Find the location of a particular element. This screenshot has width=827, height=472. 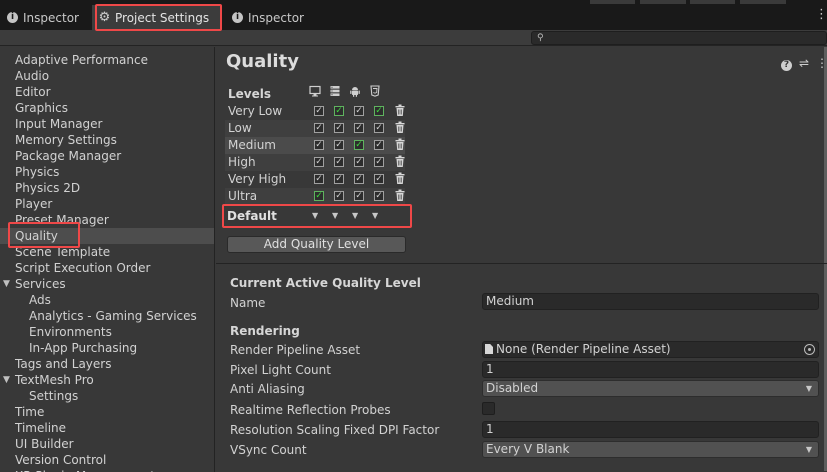

render-pipeline-field: None (Render Pipeline Asset) is located at coordinates (650, 349).